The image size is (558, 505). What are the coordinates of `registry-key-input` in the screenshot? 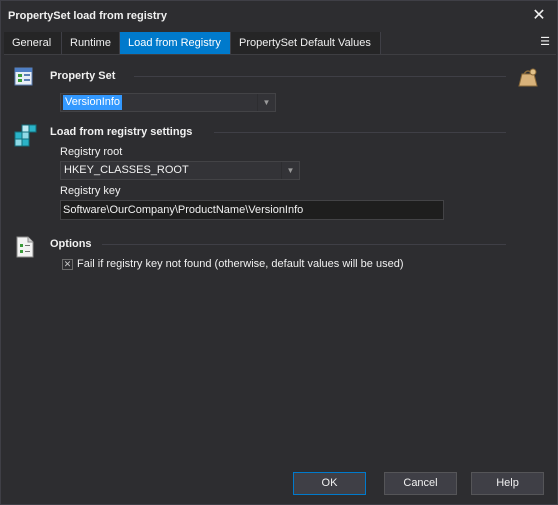 It's located at (252, 210).